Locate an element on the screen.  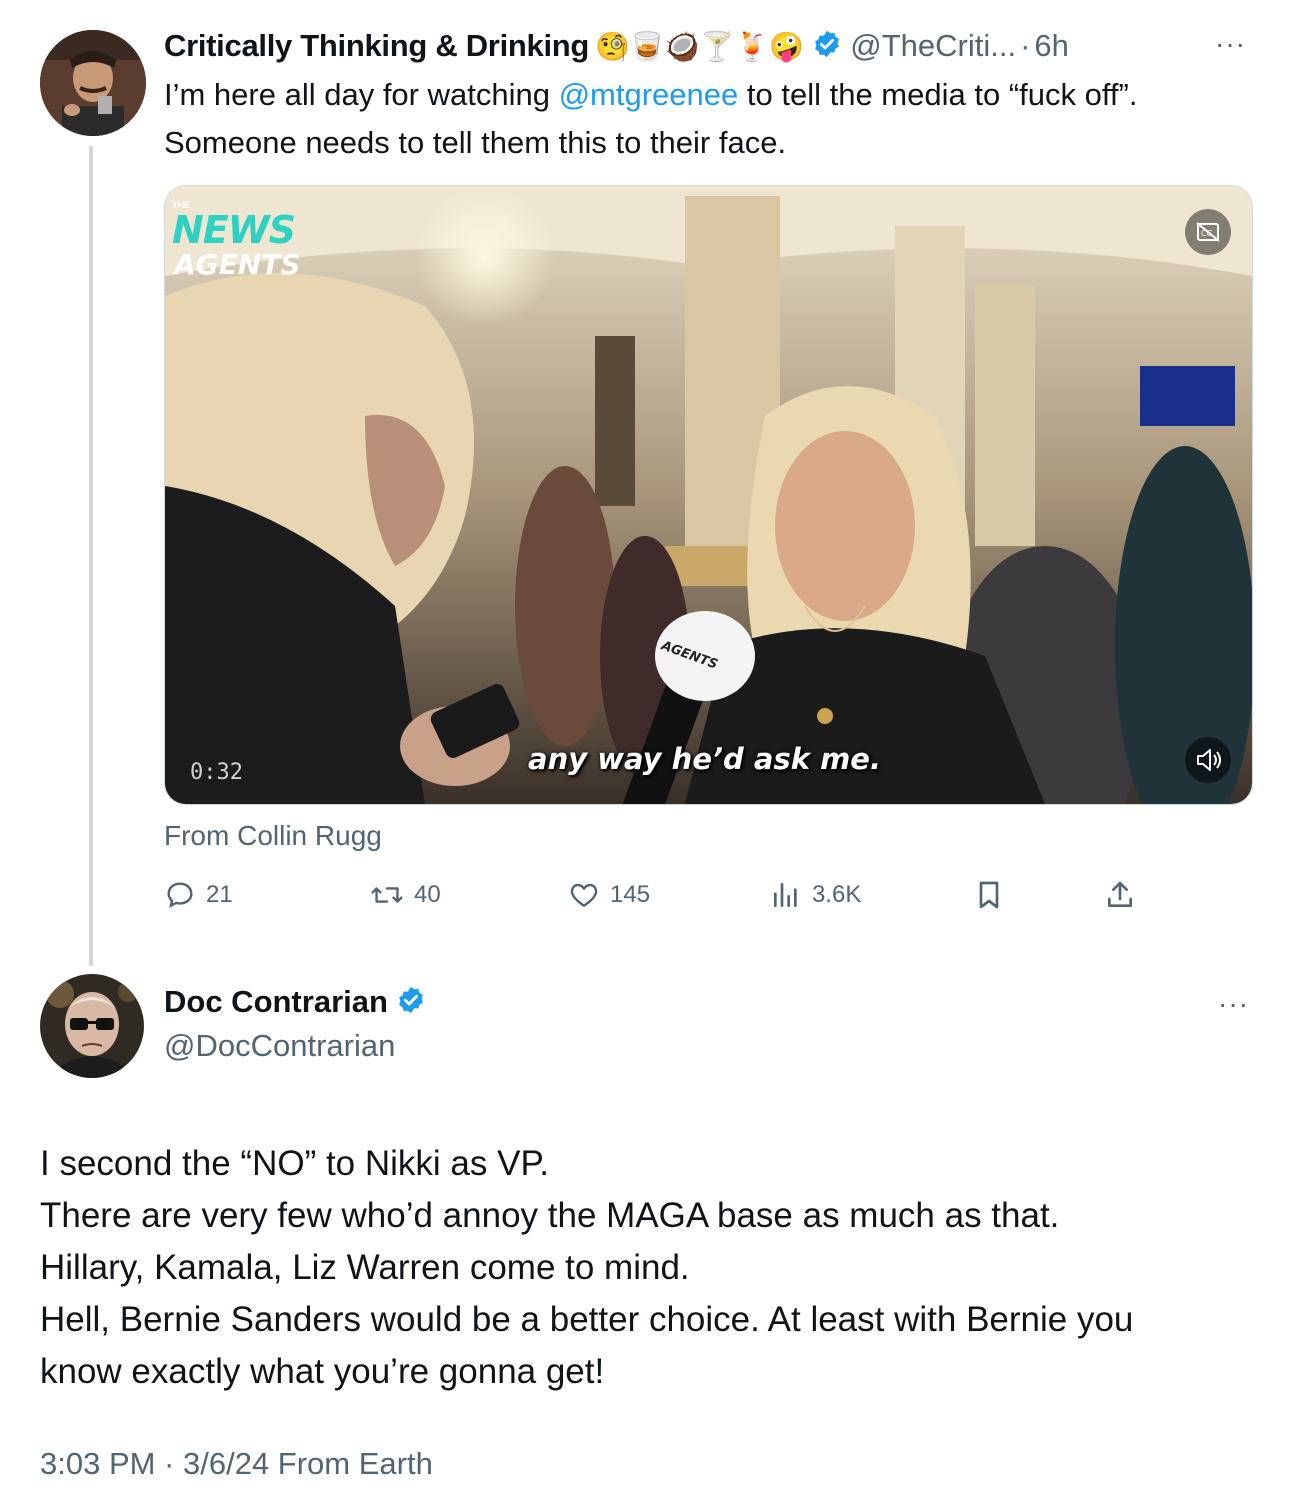
retweet-button: 40 is located at coordinates (405, 895).